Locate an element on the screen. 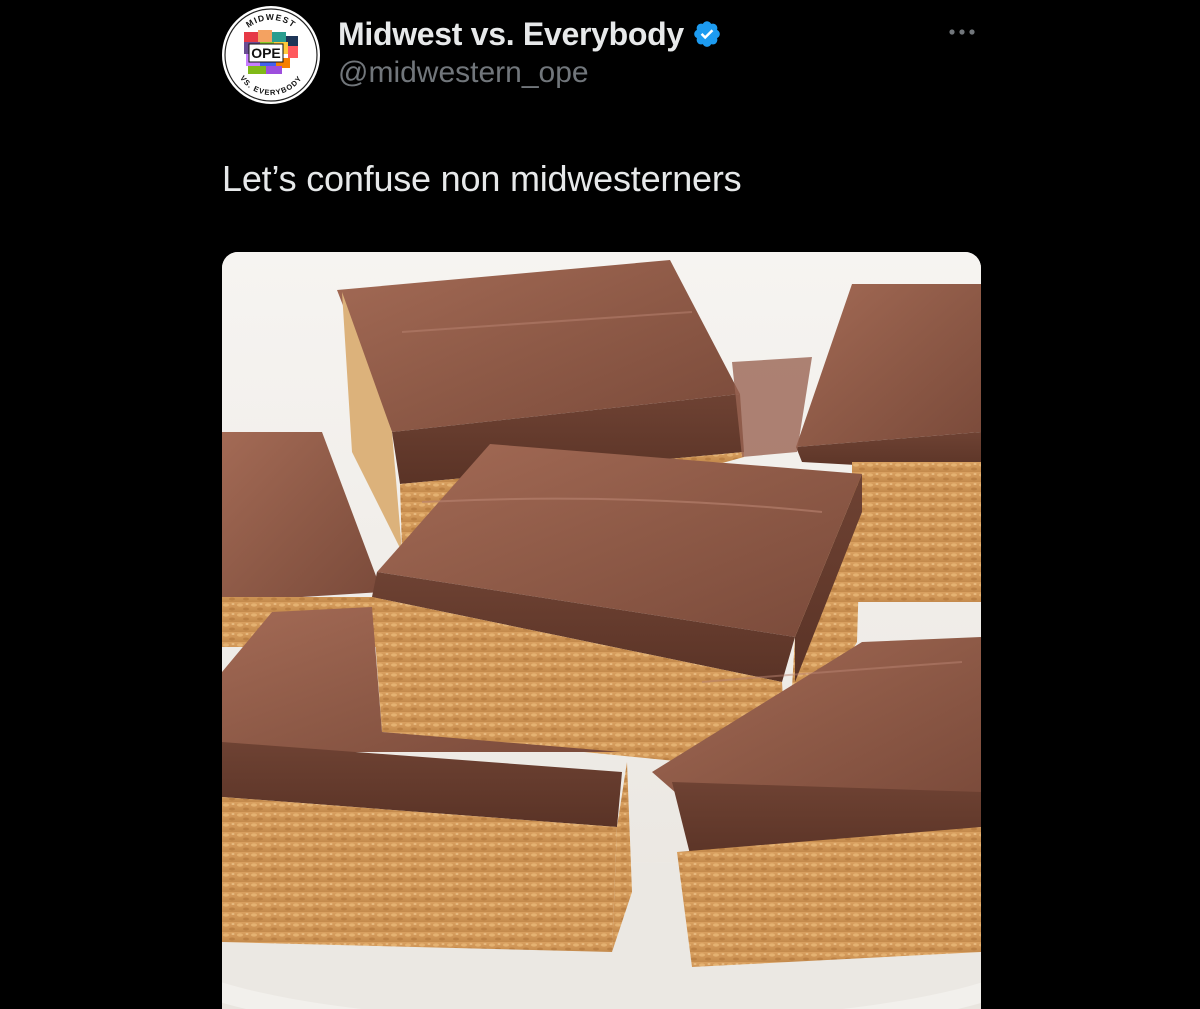 Image resolution: width=1200 pixels, height=1009 pixels. midwest-ope-logo-icon: OPE MIDWEST VS. EVERYBODY is located at coordinates (271, 55).